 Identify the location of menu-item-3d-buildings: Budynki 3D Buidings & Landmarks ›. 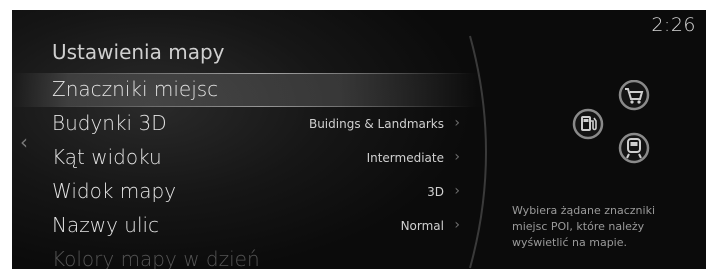
(247, 124).